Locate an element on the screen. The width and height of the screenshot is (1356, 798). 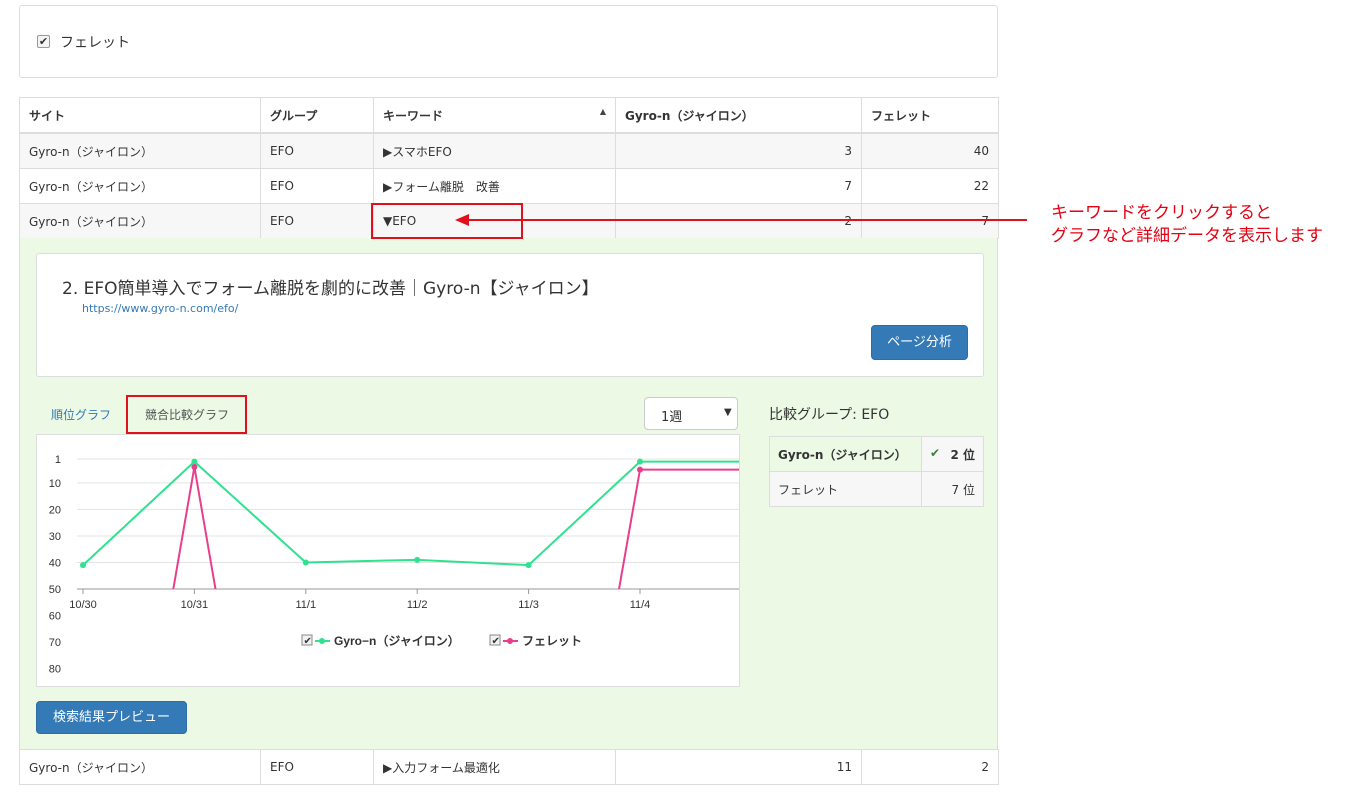
chevron-down-icon: ▼ is located at coordinates (728, 412).